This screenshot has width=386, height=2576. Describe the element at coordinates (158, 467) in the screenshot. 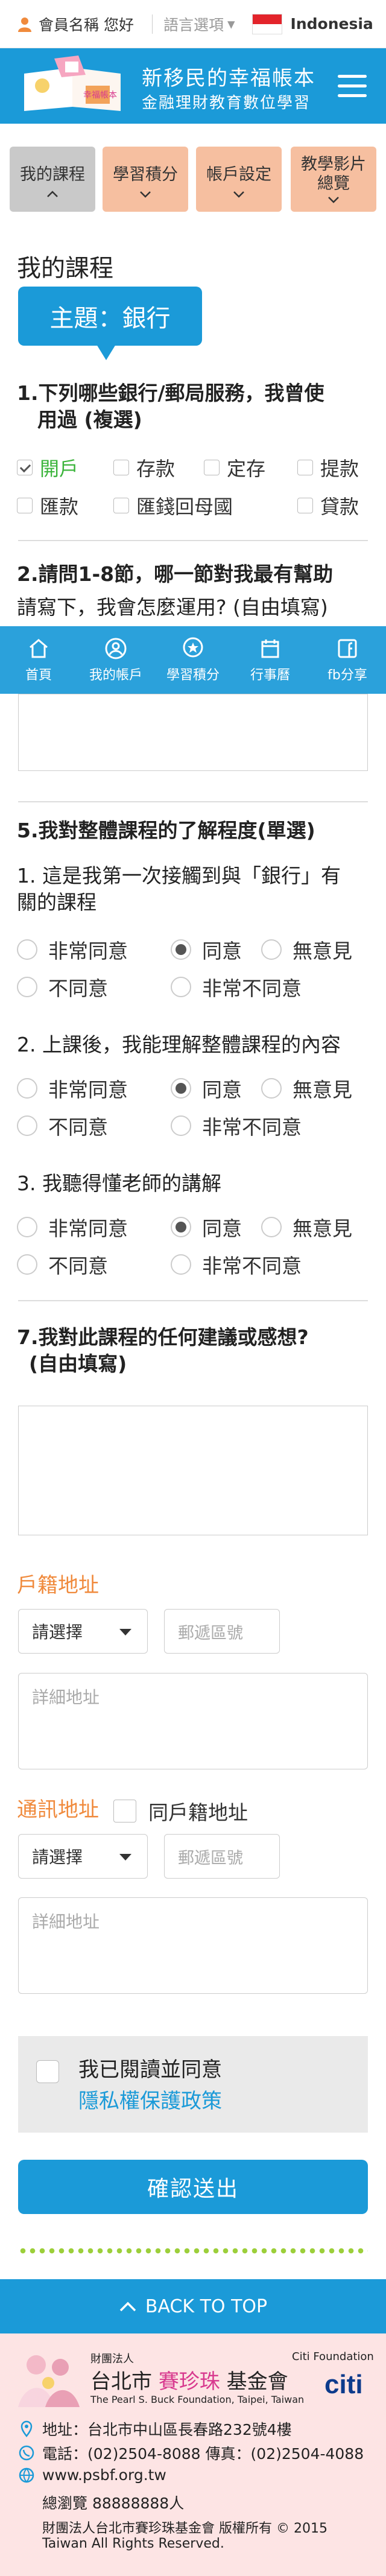

I see `checkbox-deposit: 存款` at that location.